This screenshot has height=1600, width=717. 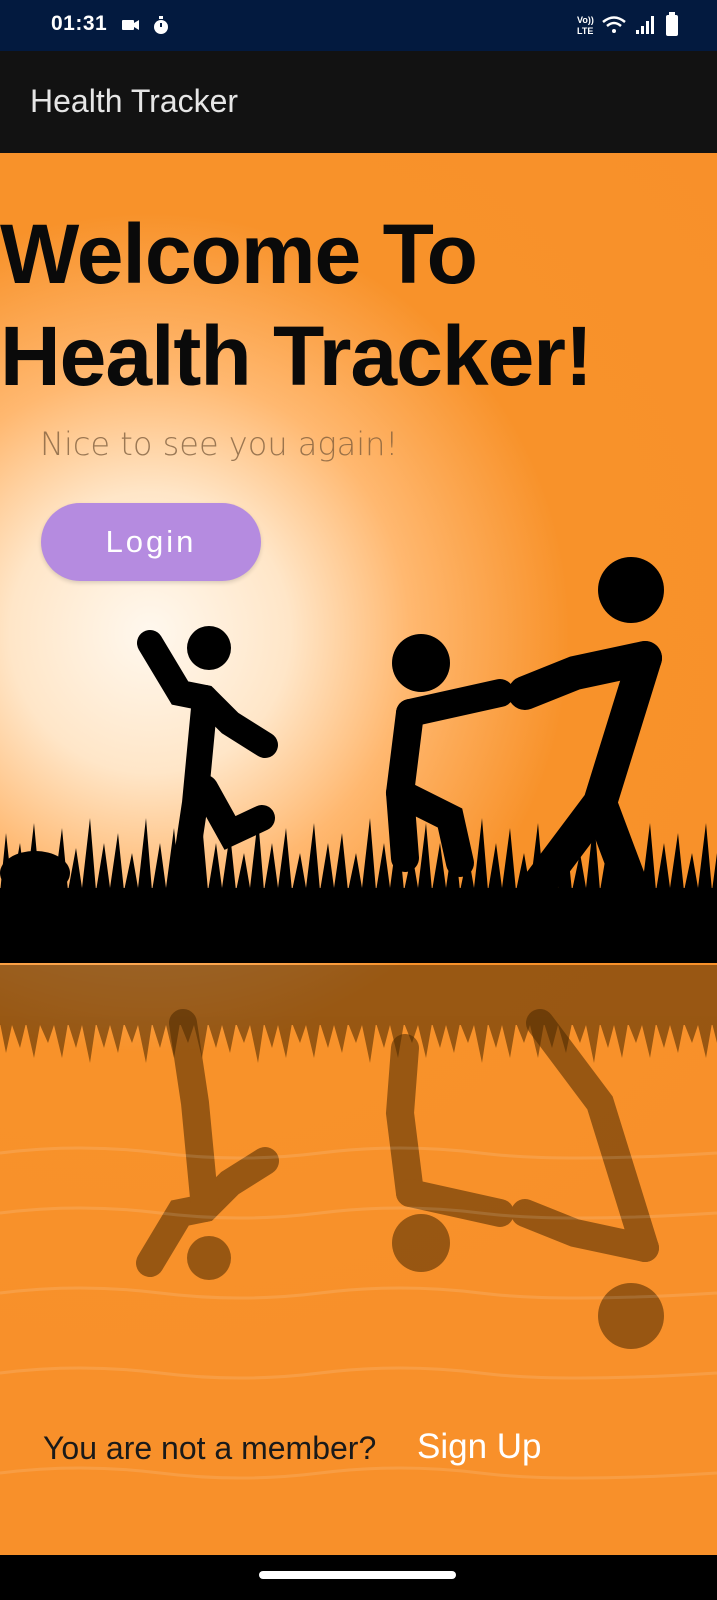 I want to click on wifi-icon, so click(x=614, y=24).